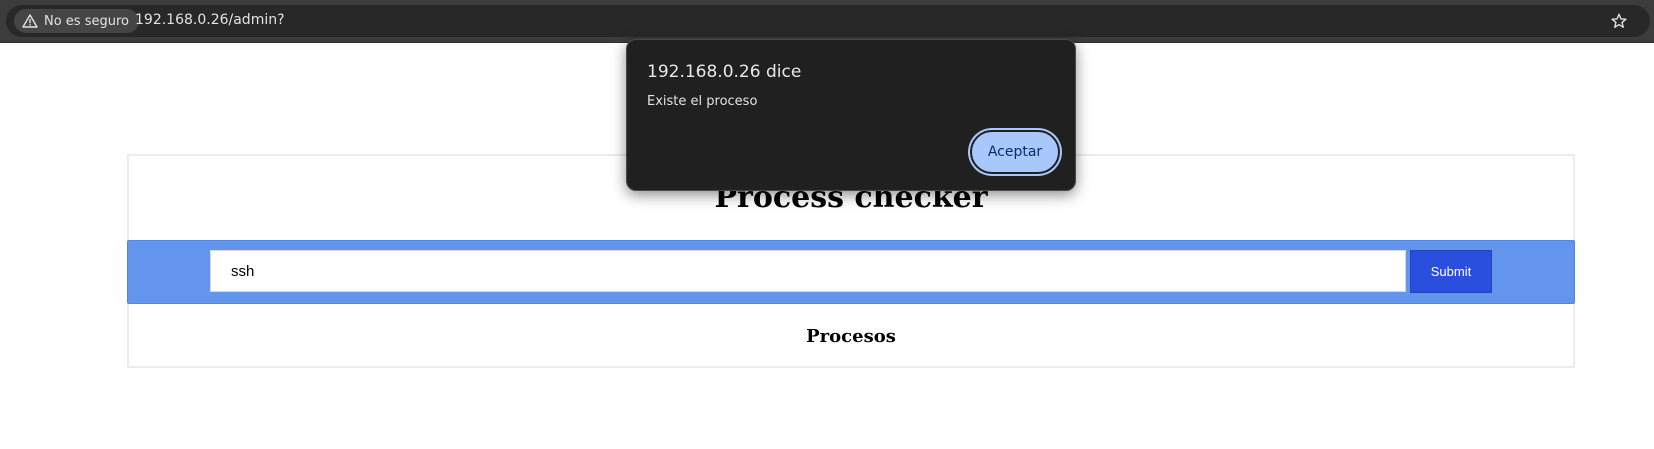  What do you see at coordinates (30, 21) in the screenshot?
I see `warning-icon` at bounding box center [30, 21].